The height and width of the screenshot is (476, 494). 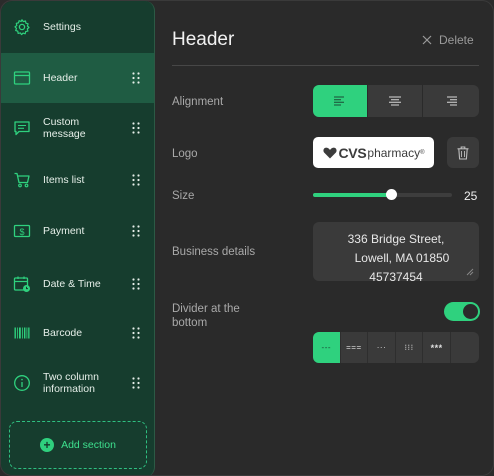 I want to click on align-right-button, so click(x=450, y=101).